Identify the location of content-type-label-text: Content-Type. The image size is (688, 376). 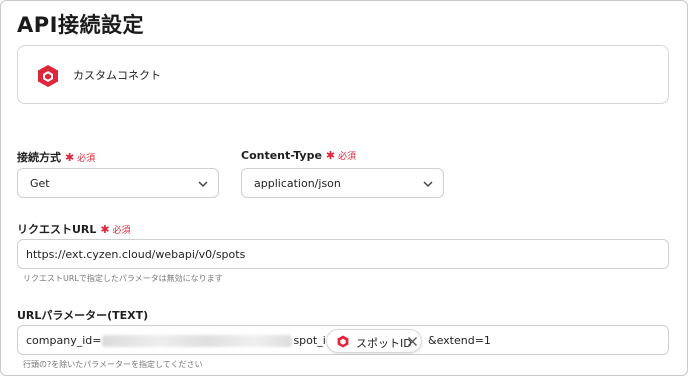
(281, 155).